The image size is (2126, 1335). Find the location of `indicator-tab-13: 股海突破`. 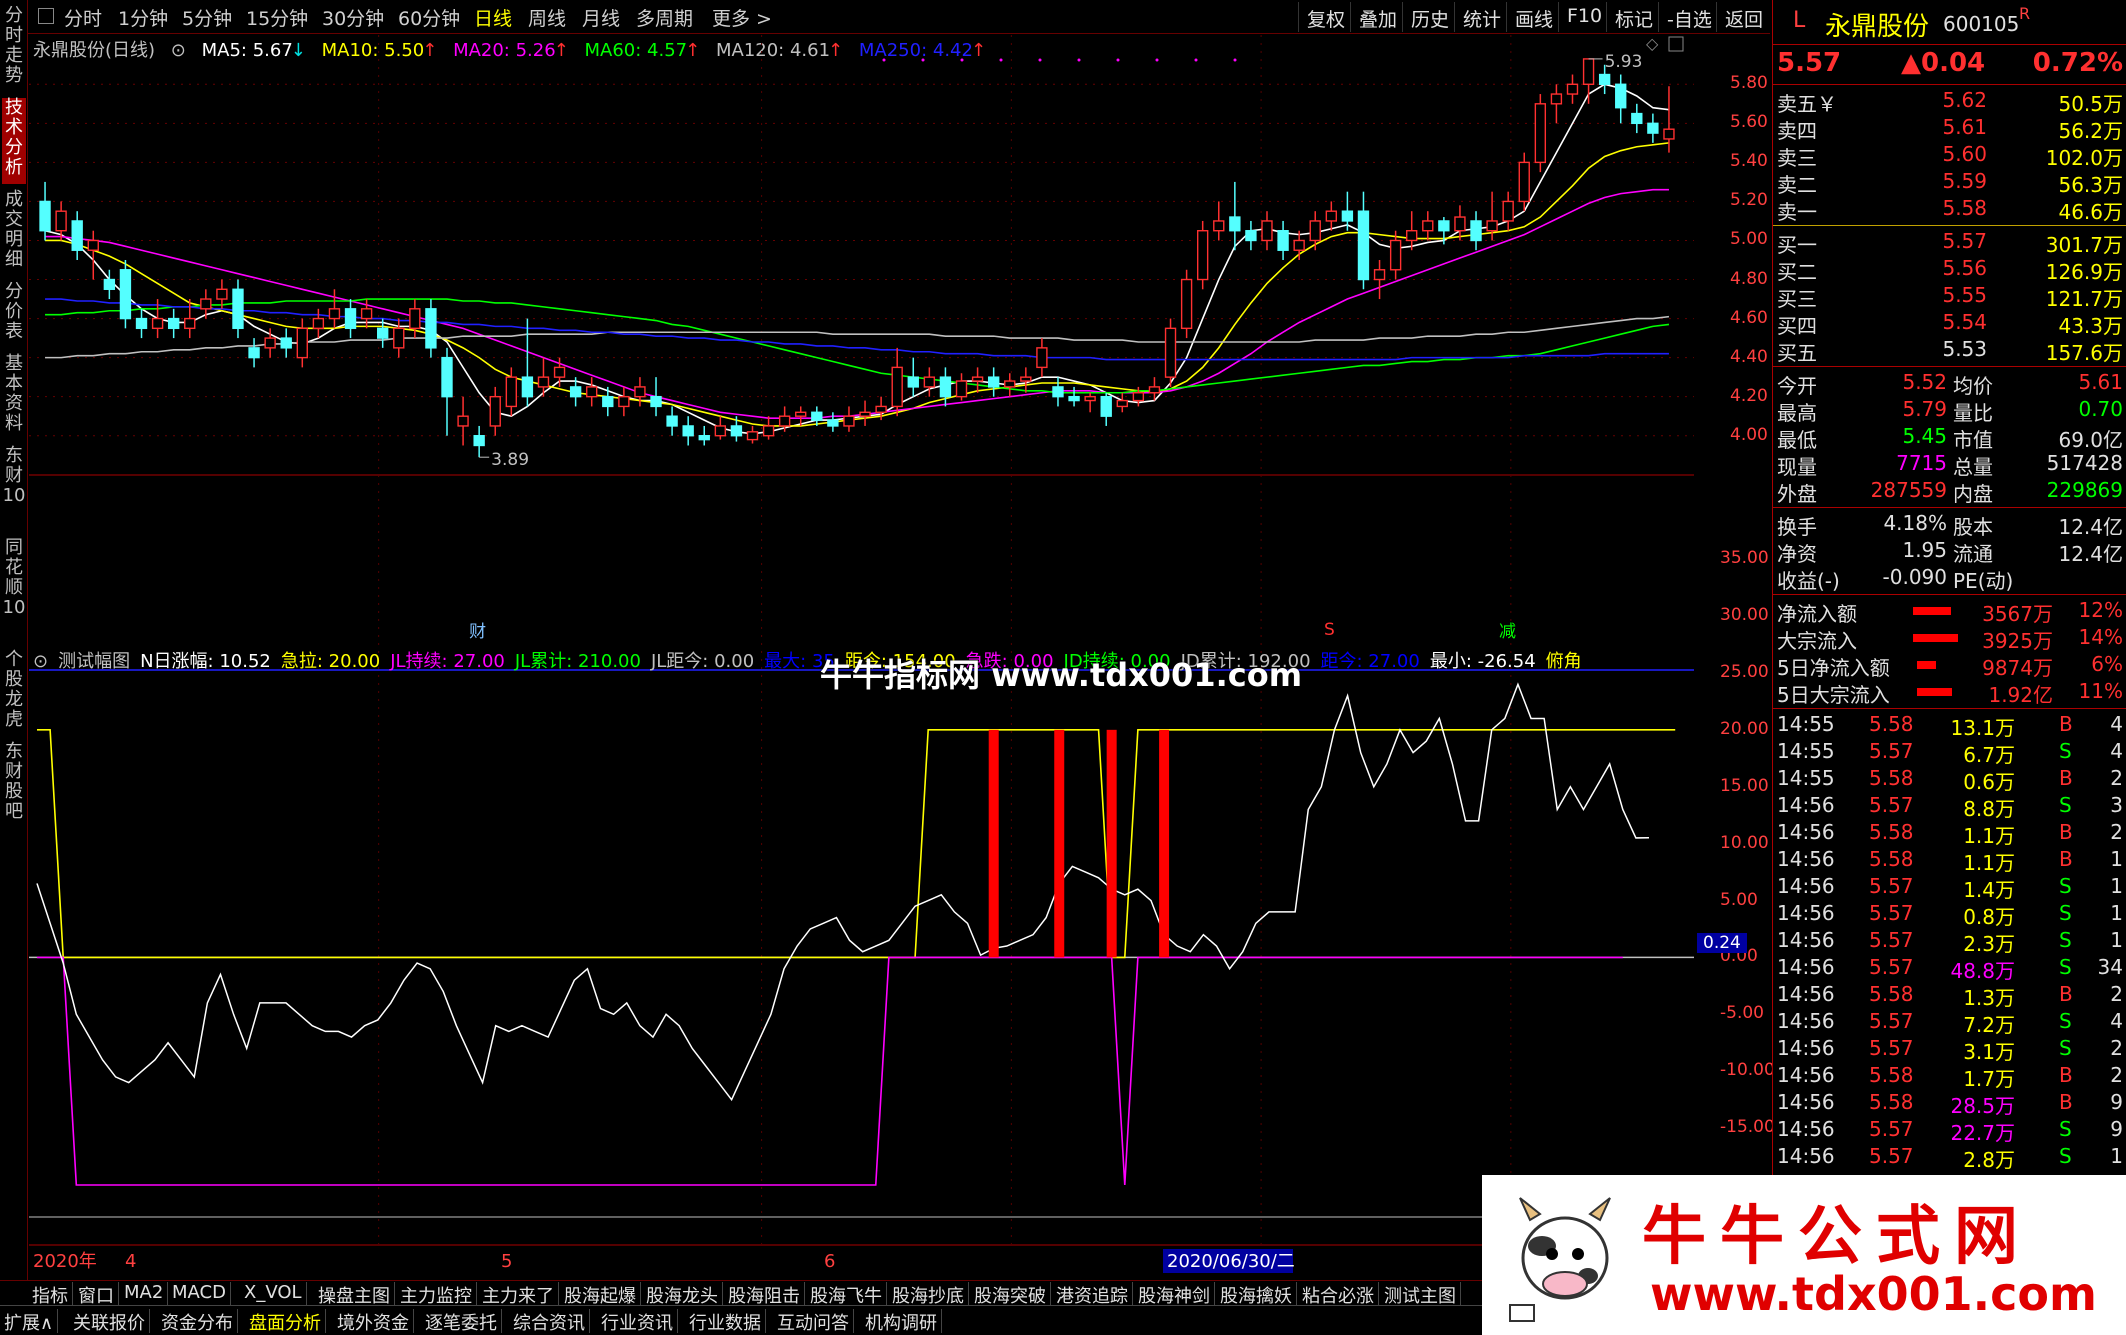

indicator-tab-13: 股海突破 is located at coordinates (1010, 1294).